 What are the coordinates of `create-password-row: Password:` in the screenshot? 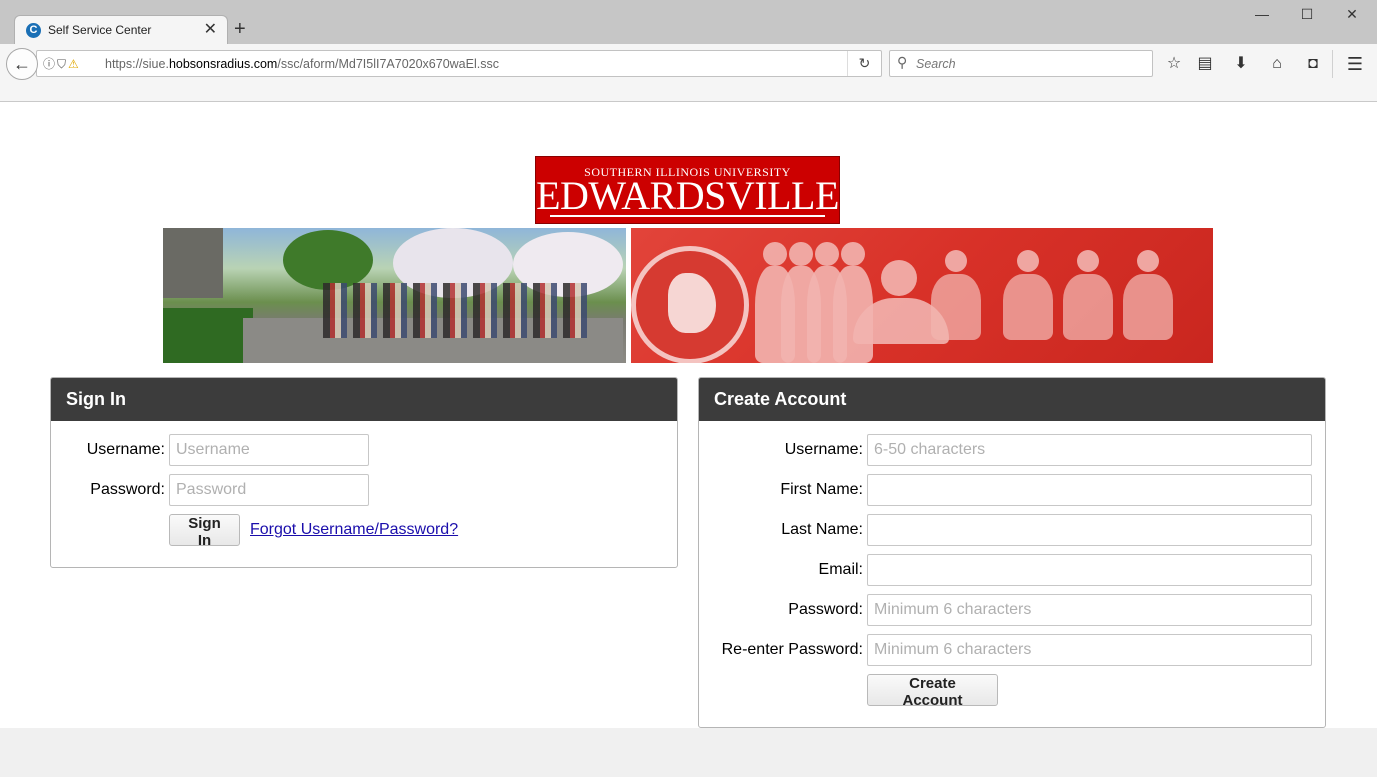 It's located at (1013, 610).